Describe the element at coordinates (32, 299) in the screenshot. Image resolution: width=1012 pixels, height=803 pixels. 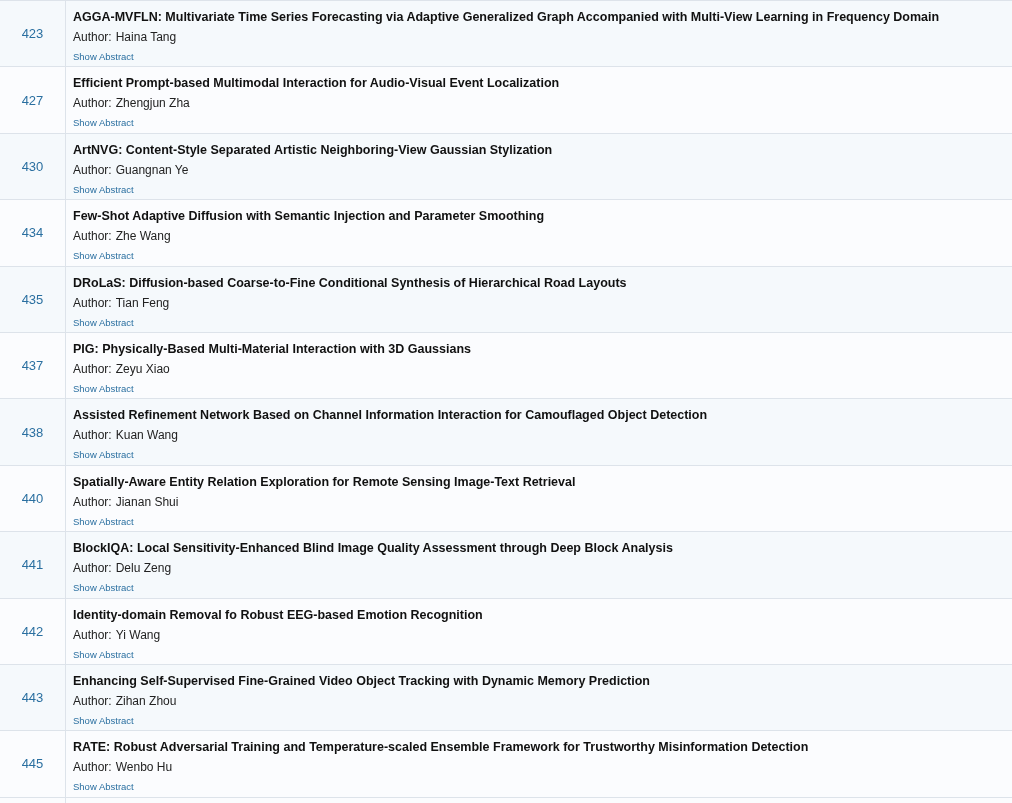
I see `paper-number: 435` at that location.